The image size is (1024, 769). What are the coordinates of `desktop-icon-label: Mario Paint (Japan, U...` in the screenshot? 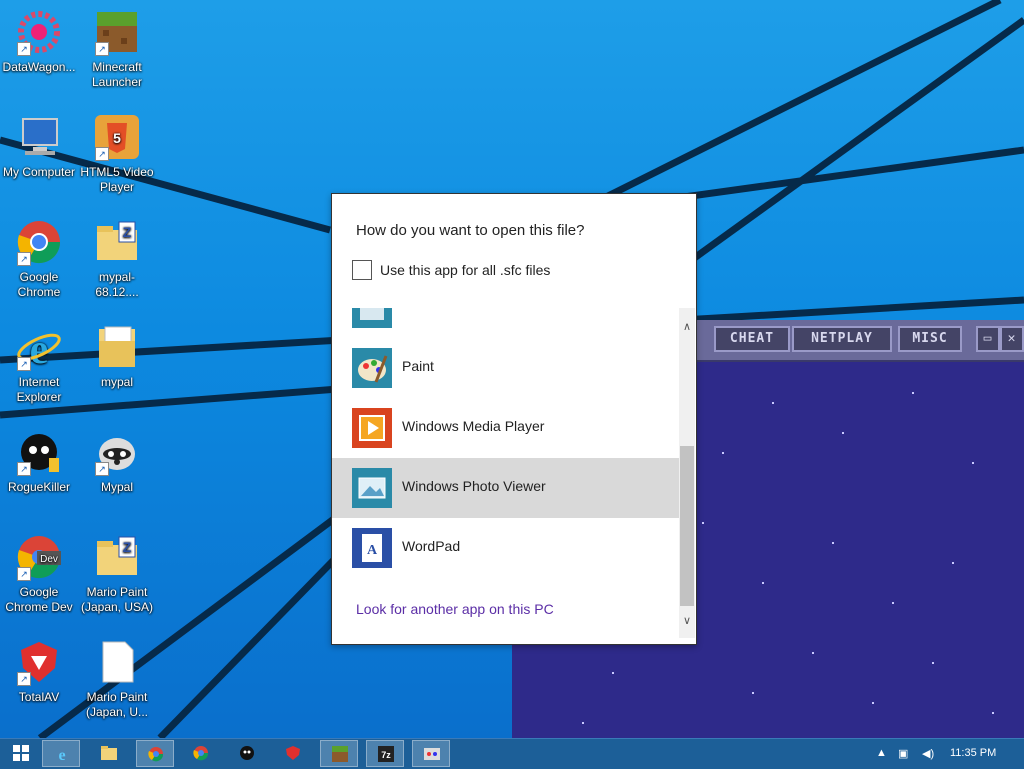 It's located at (117, 704).